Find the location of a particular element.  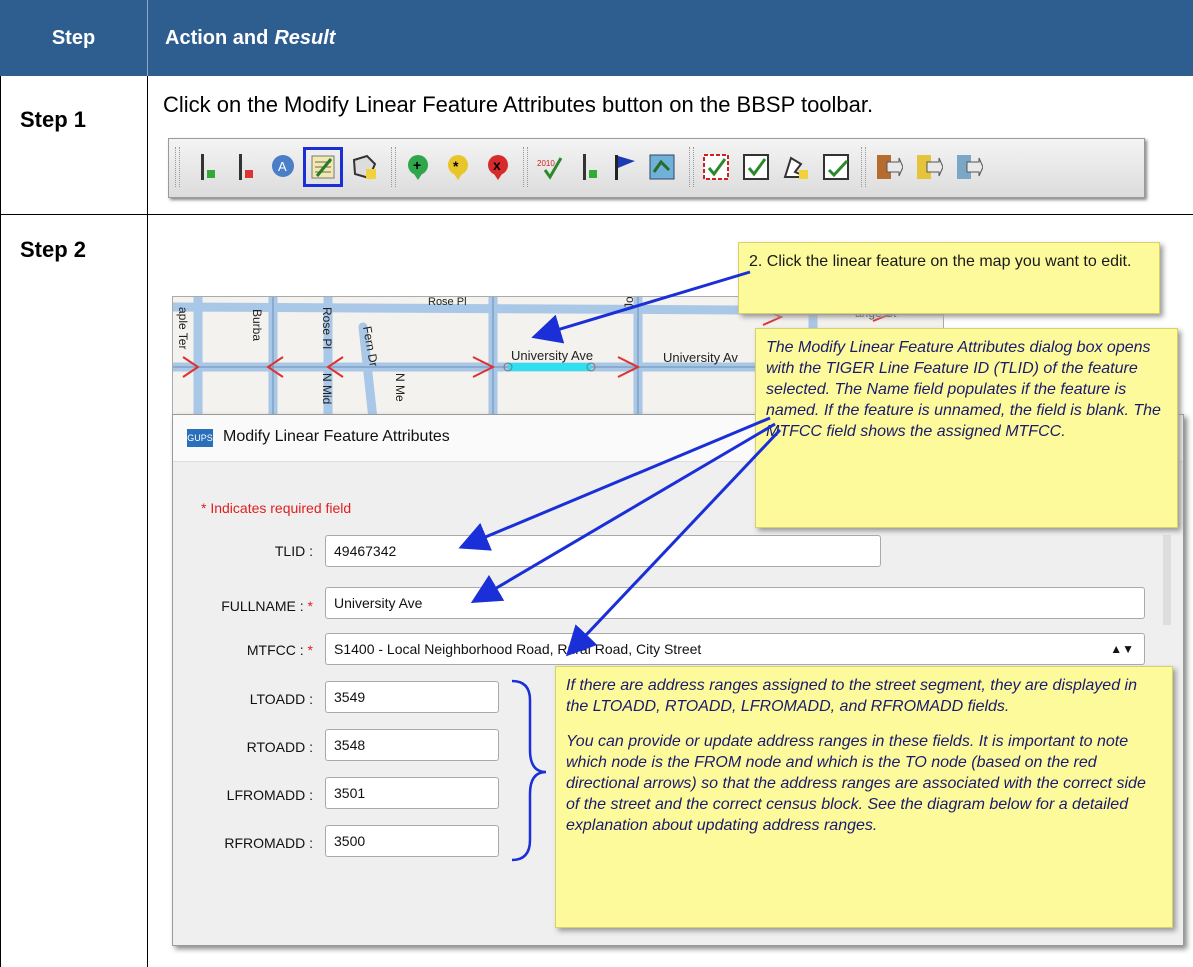

header-step: Step is located at coordinates (74, 38).